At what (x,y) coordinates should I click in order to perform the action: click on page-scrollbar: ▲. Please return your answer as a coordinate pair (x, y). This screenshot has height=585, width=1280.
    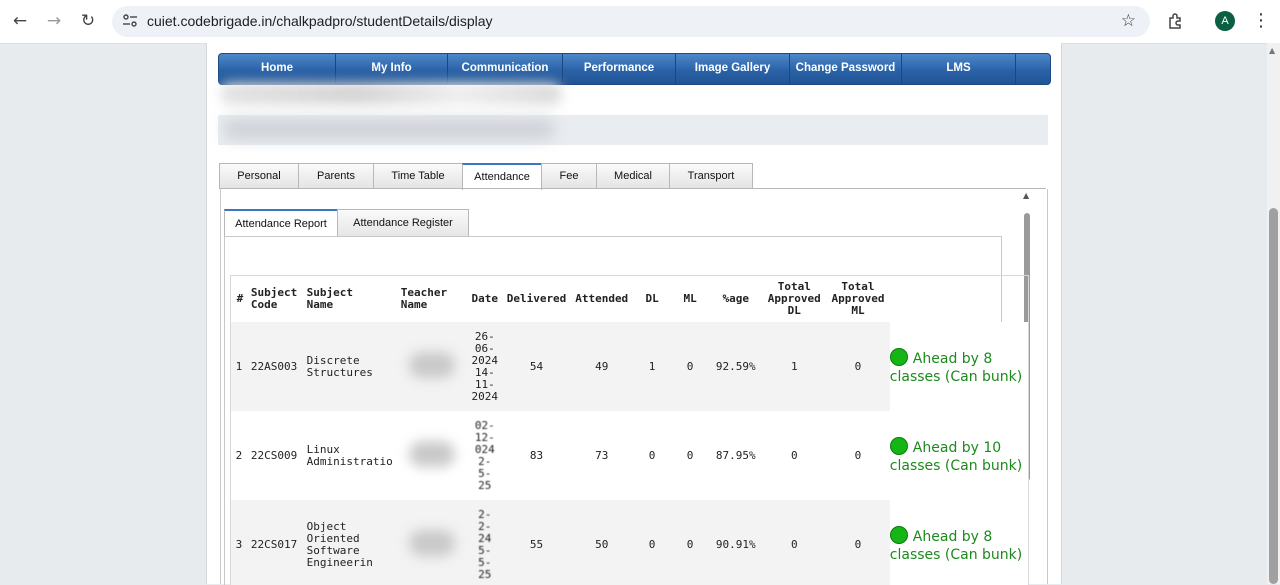
    Looking at the image, I should click on (1273, 313).